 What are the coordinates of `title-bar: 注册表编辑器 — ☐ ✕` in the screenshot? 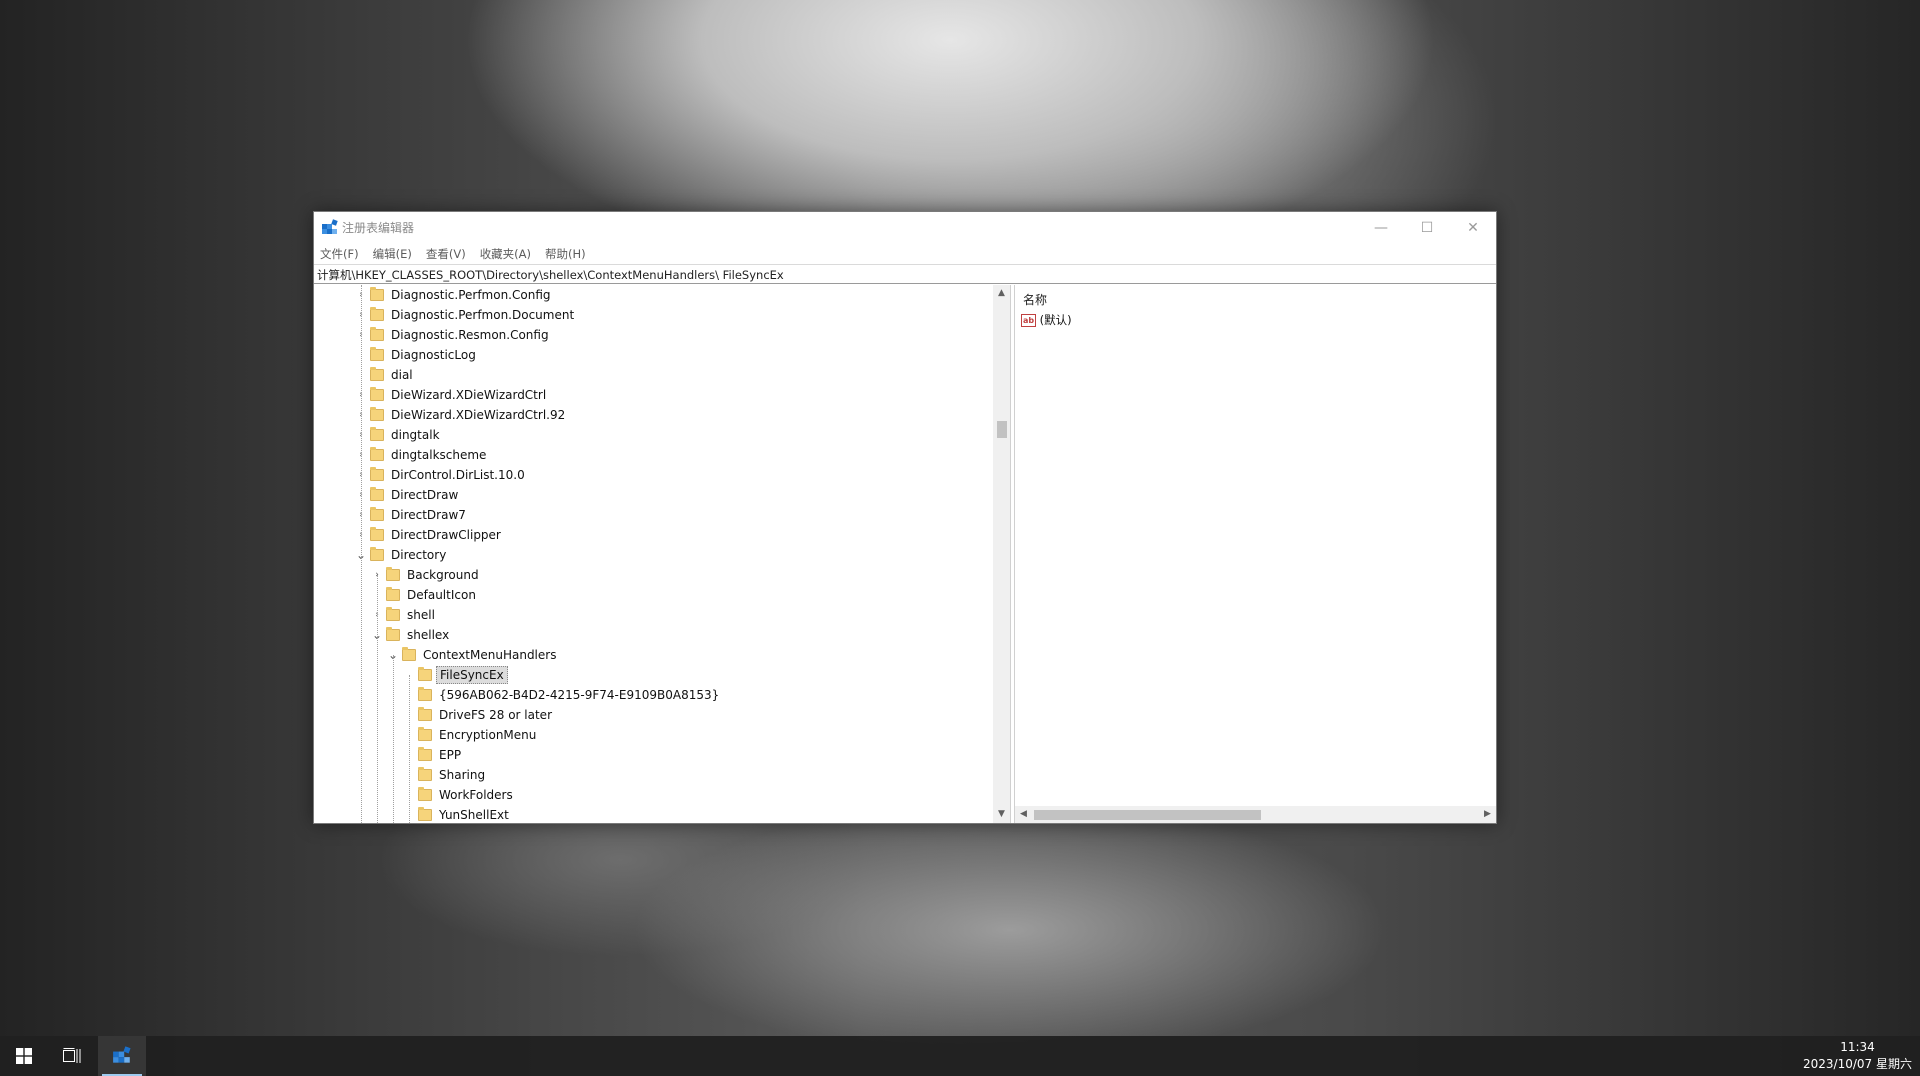 It's located at (905, 227).